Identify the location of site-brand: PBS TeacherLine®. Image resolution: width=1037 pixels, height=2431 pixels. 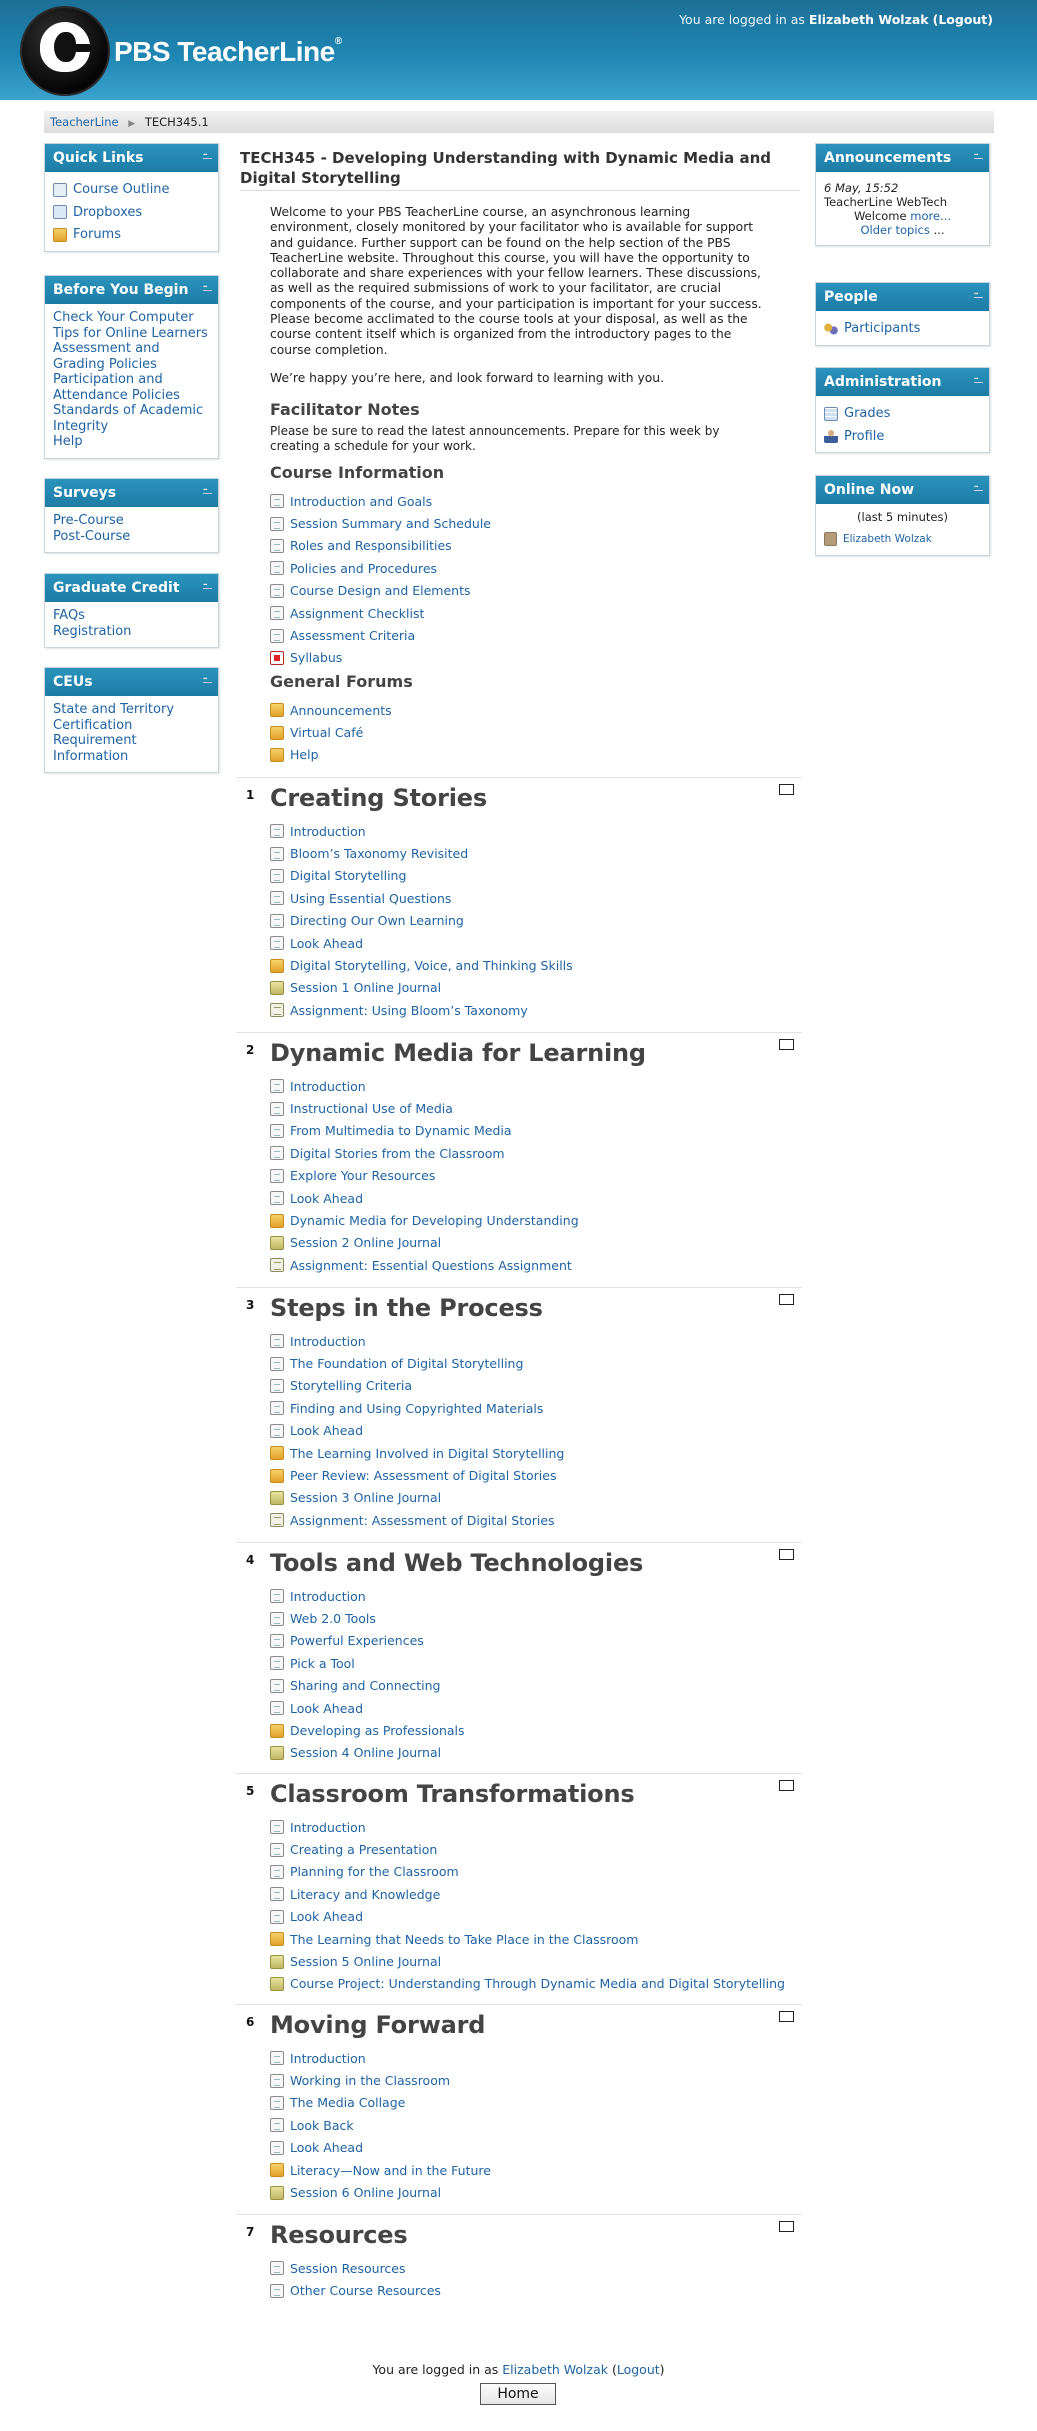
(228, 52).